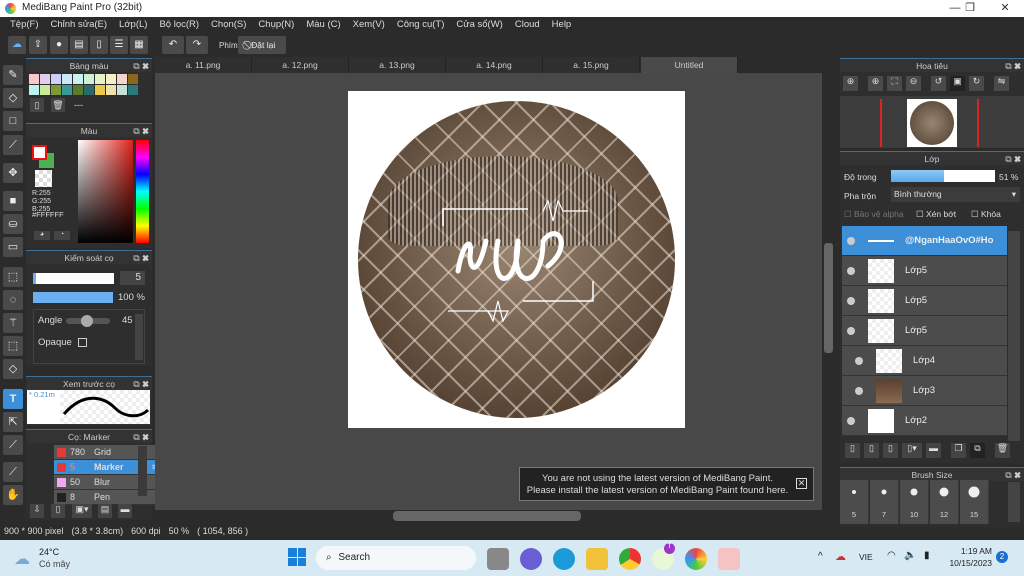  What do you see at coordinates (13, 422) in the screenshot?
I see `operation-tool-icon: ⇱` at bounding box center [13, 422].